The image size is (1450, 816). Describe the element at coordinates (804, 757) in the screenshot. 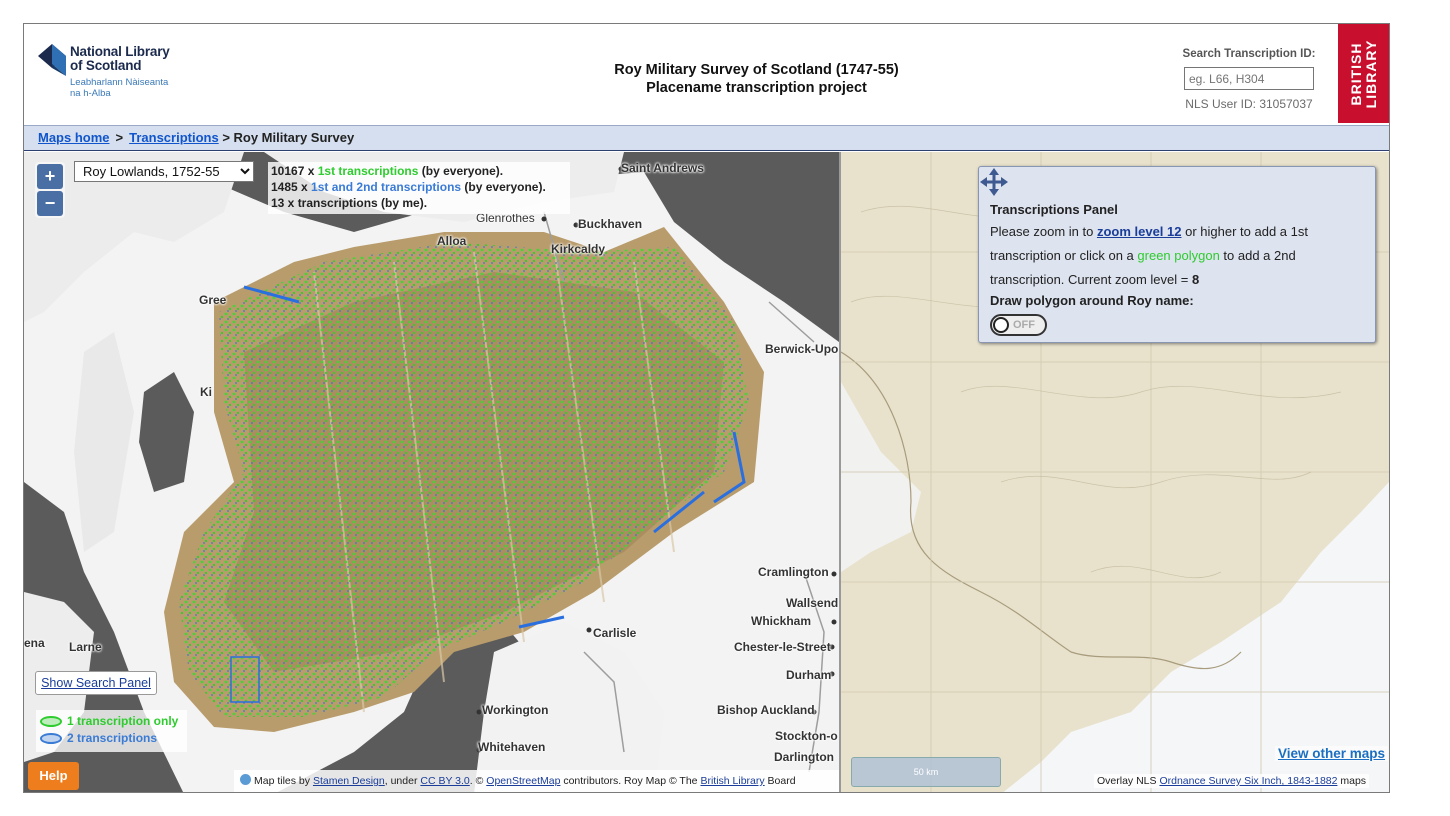

I see `place-darlington: Darlington` at that location.